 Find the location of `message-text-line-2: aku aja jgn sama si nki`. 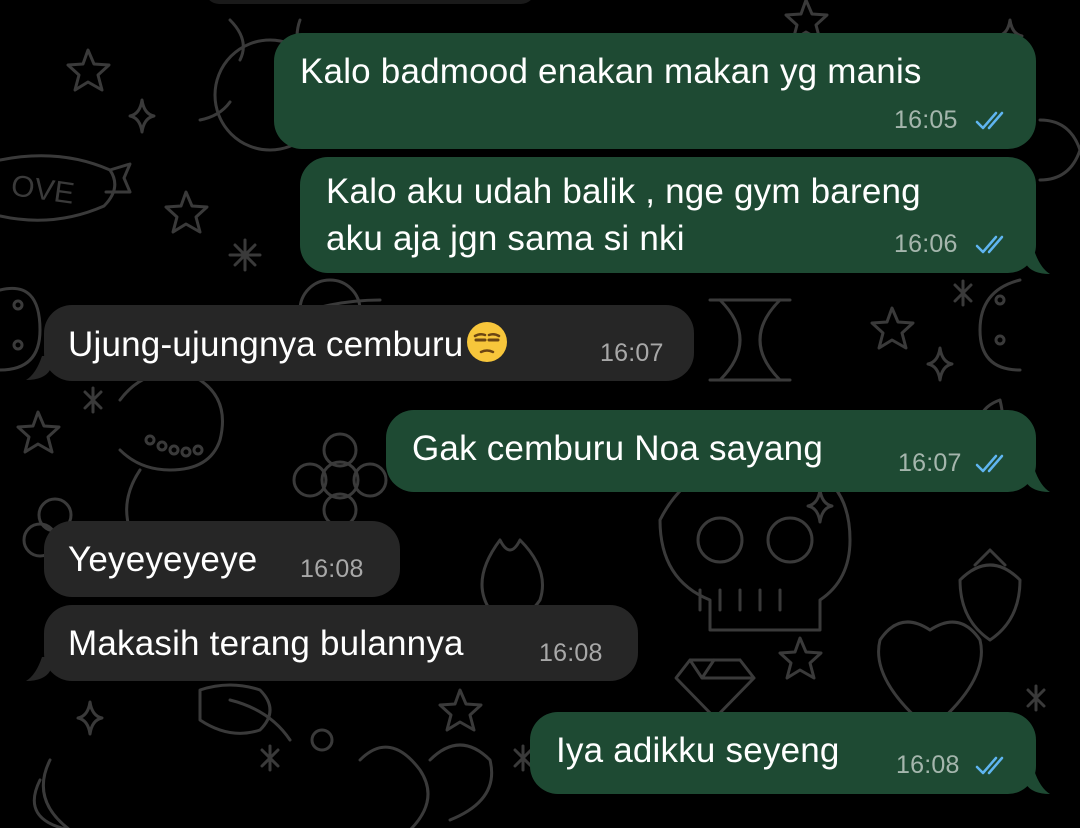

message-text-line-2: aku aja jgn sama si nki is located at coordinates (505, 238).